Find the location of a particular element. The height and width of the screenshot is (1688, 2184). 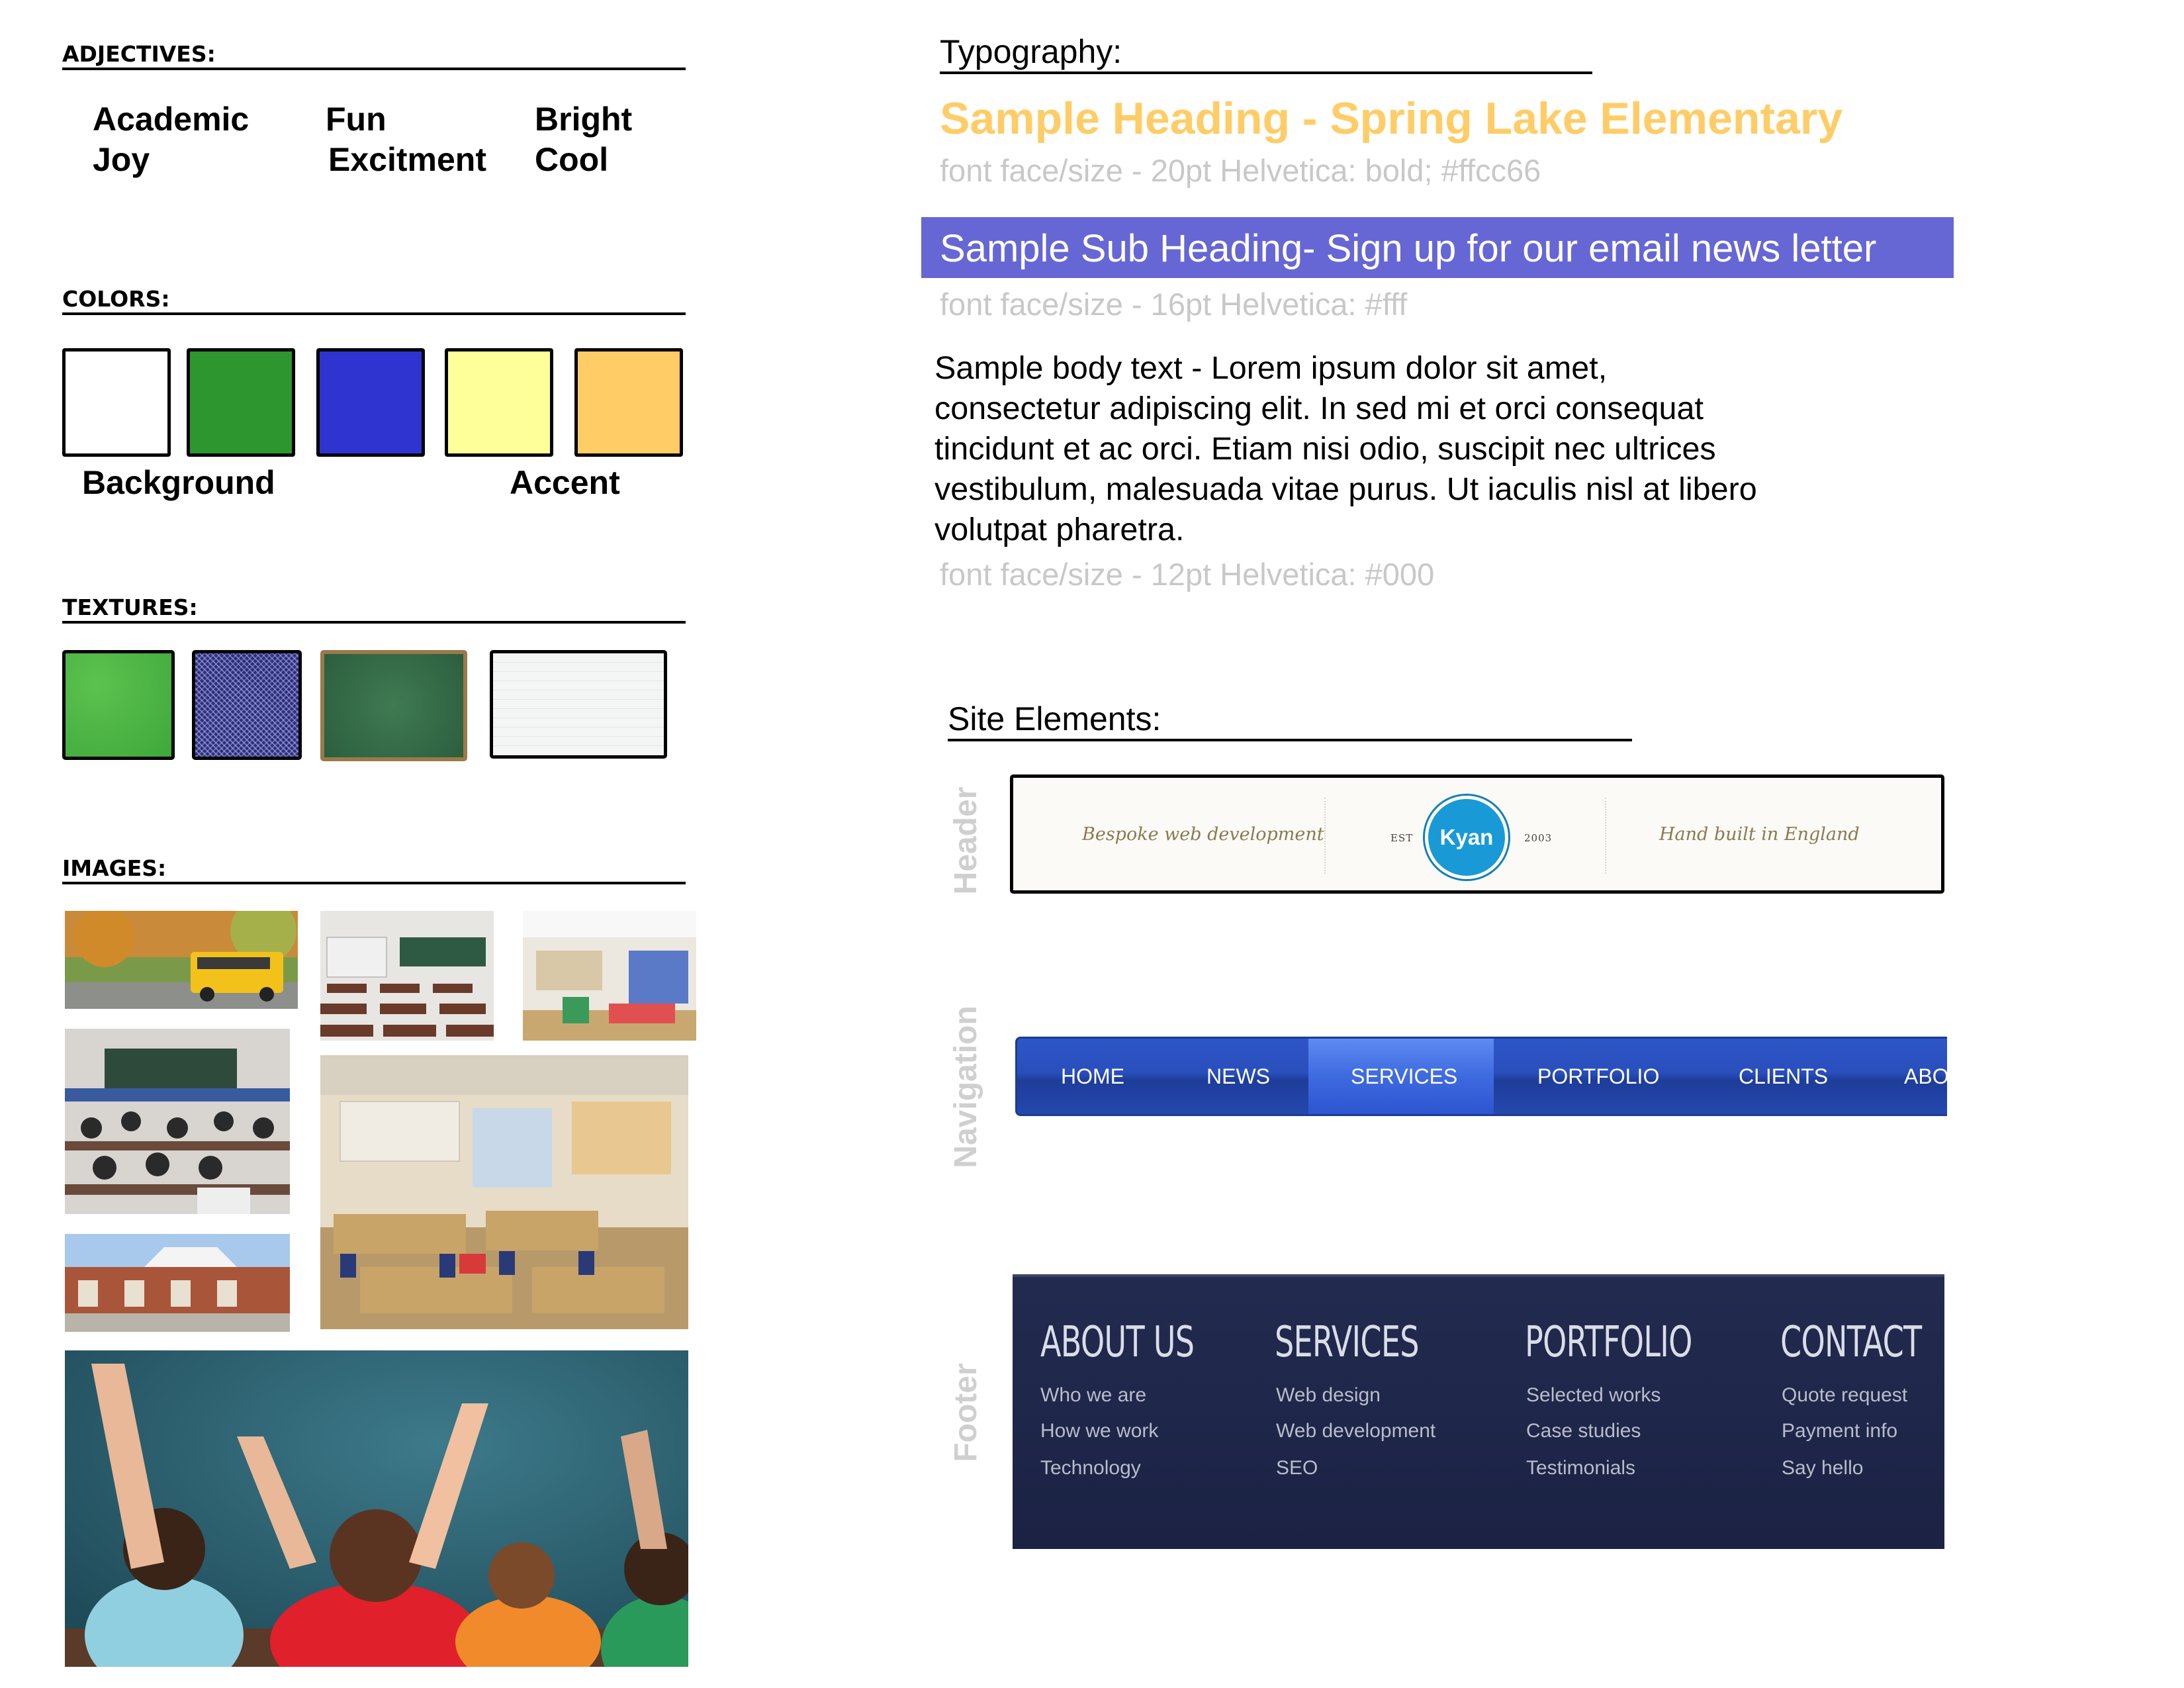

footer-side-label: Footer is located at coordinates (966, 1412).